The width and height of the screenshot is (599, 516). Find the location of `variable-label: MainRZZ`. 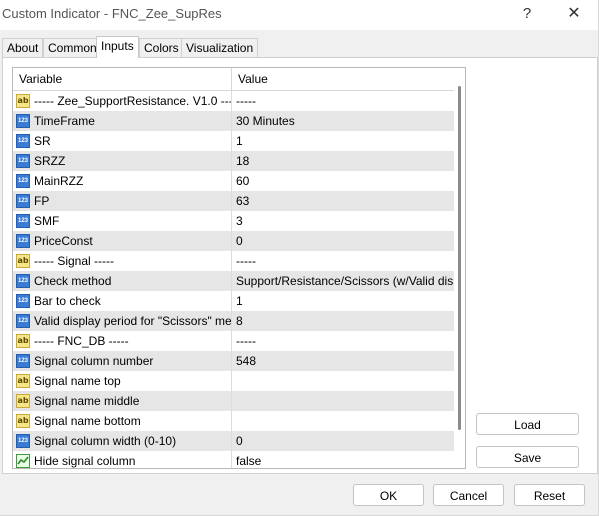

variable-label: MainRZZ is located at coordinates (59, 181).